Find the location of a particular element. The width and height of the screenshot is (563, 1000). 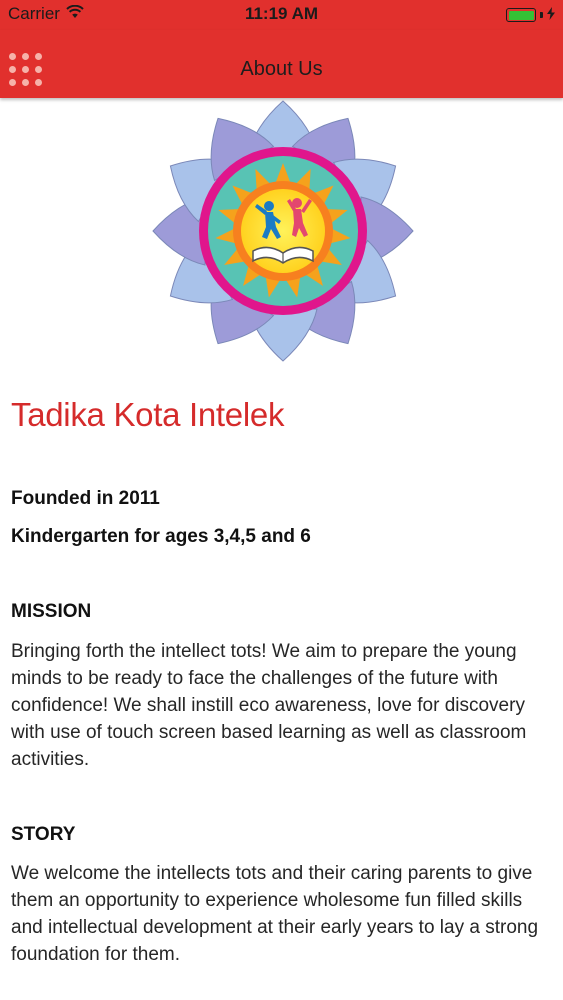

school-logo is located at coordinates (283, 233).